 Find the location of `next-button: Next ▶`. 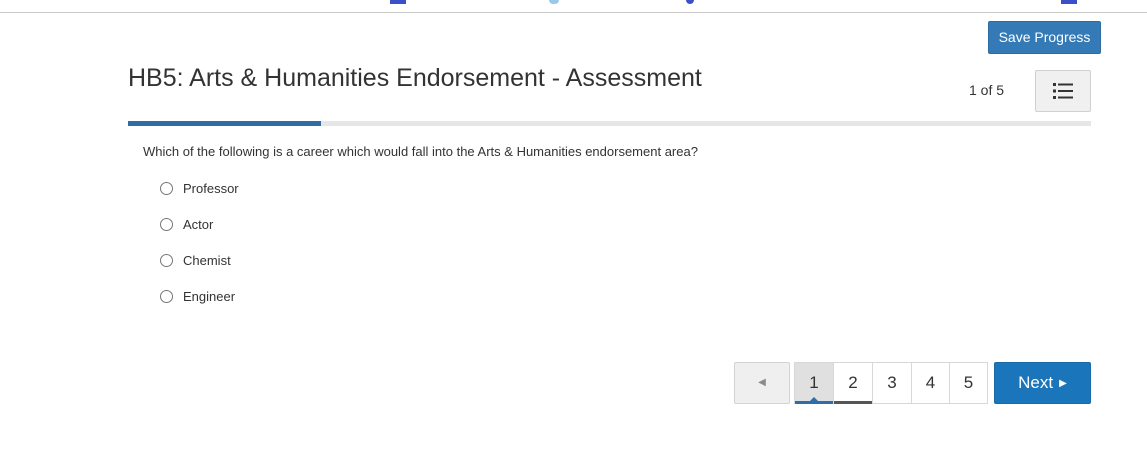

next-button: Next ▶ is located at coordinates (1042, 383).